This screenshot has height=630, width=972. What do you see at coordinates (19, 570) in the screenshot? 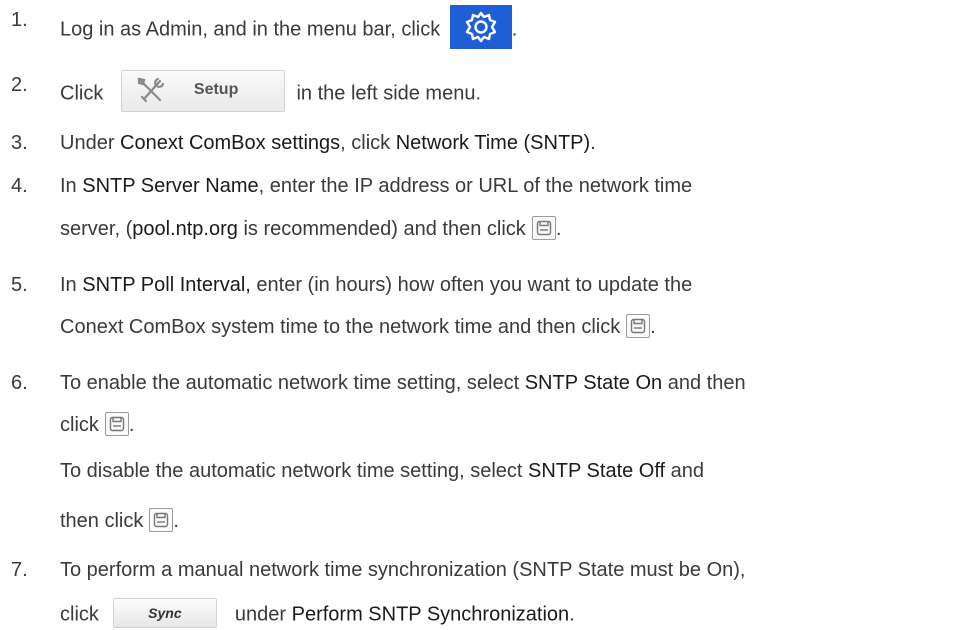
I see `step-number: 7.` at bounding box center [19, 570].